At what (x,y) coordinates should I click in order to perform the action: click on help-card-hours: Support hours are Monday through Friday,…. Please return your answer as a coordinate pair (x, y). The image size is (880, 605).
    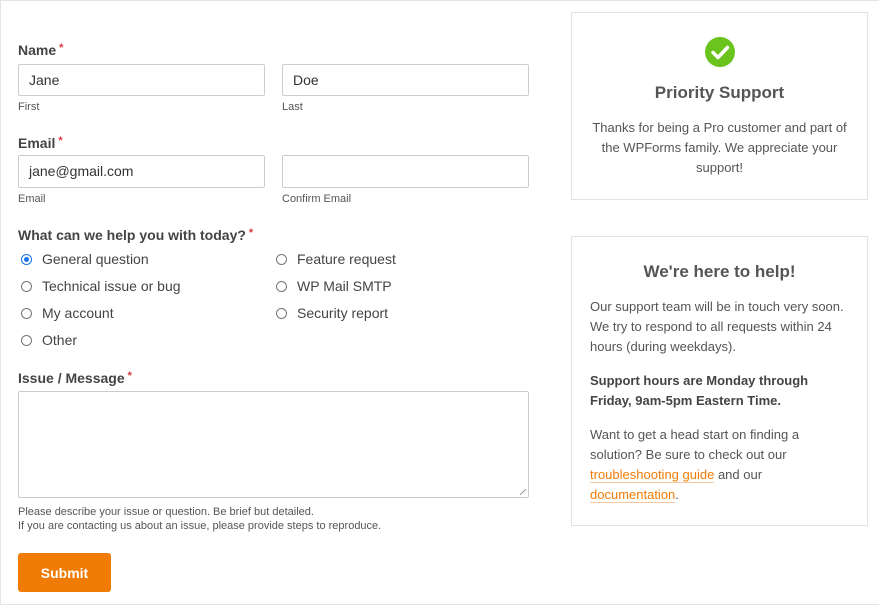
    Looking at the image, I should click on (699, 390).